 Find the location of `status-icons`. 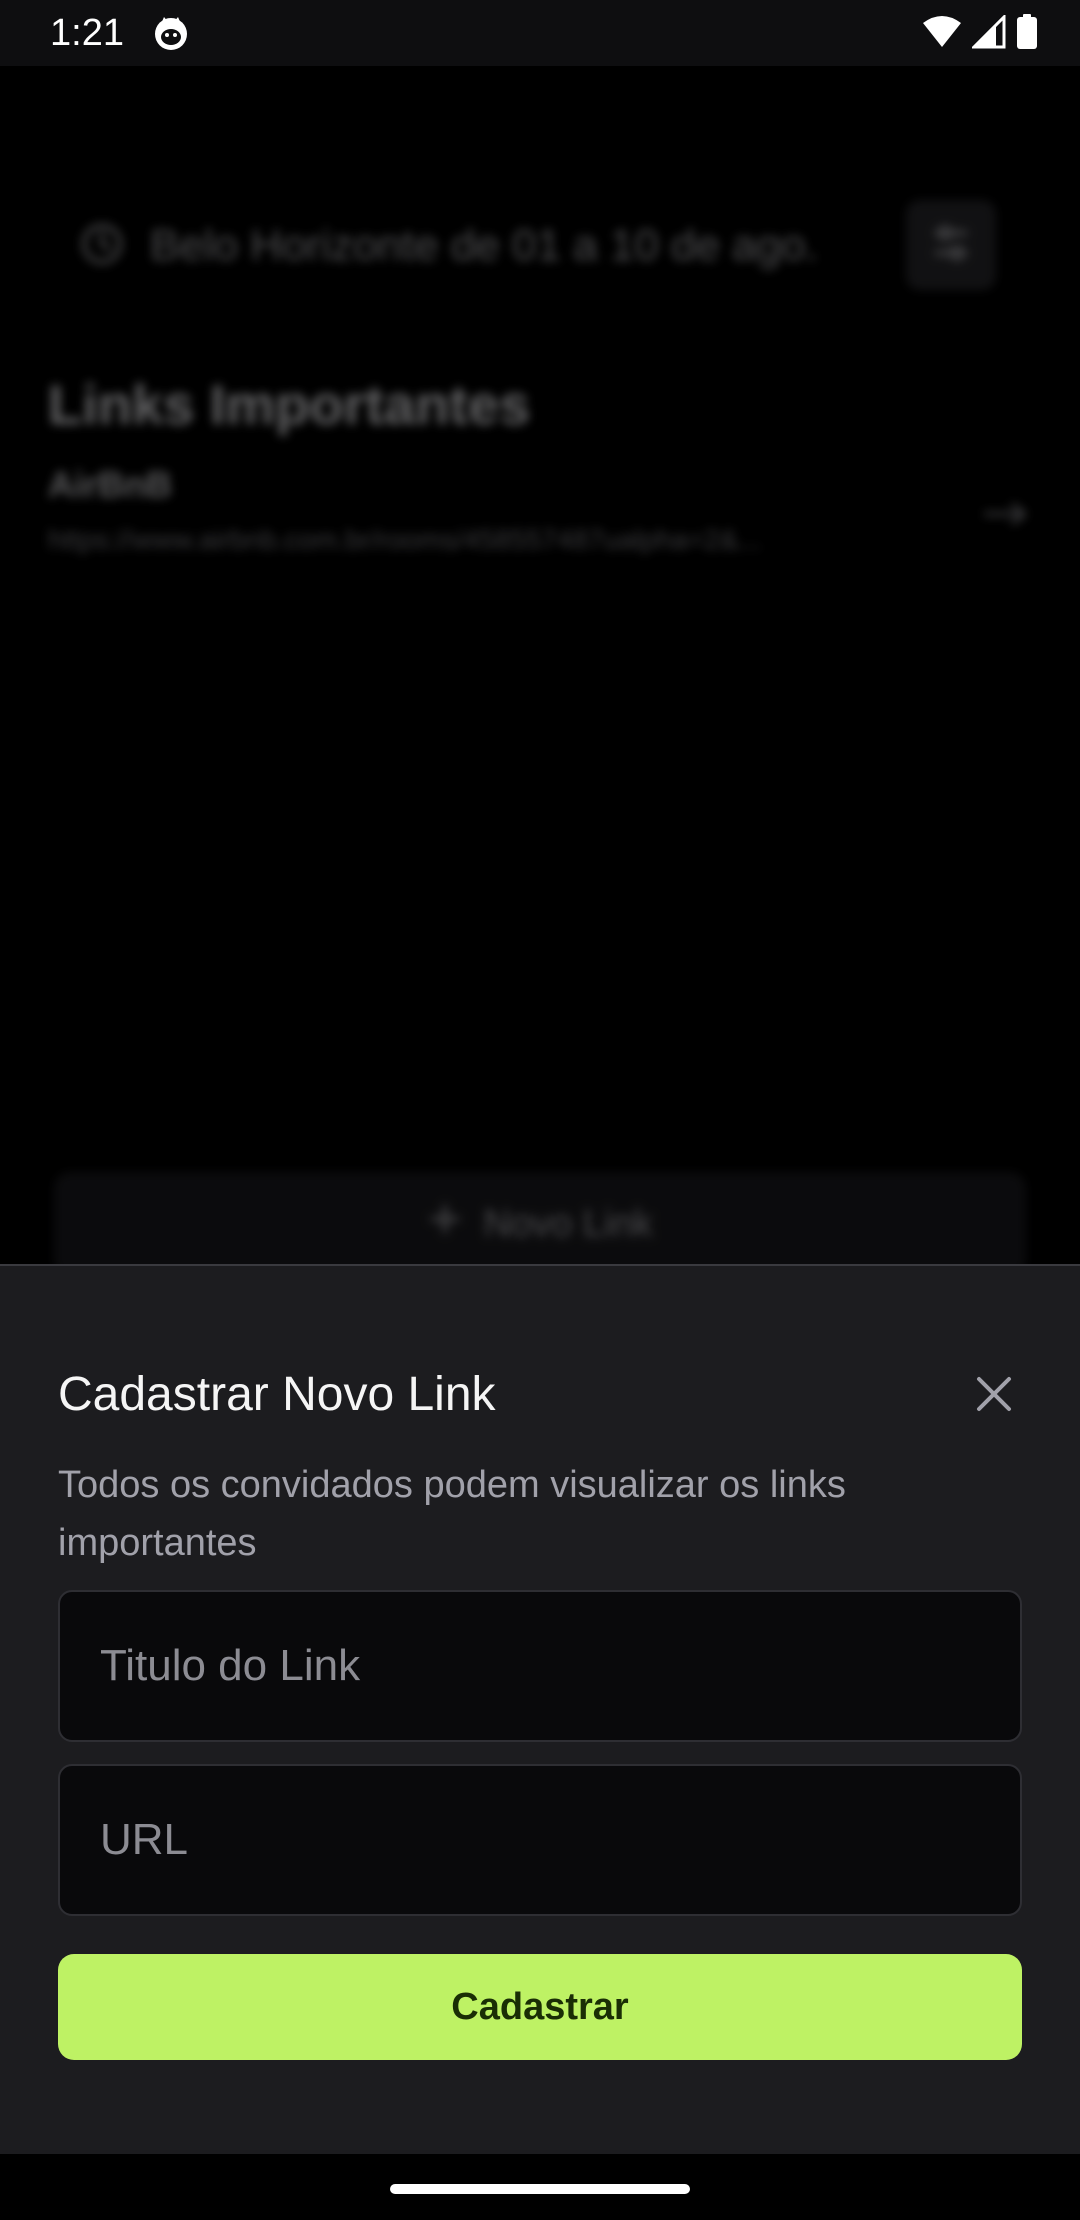

status-icons is located at coordinates (980, 33).